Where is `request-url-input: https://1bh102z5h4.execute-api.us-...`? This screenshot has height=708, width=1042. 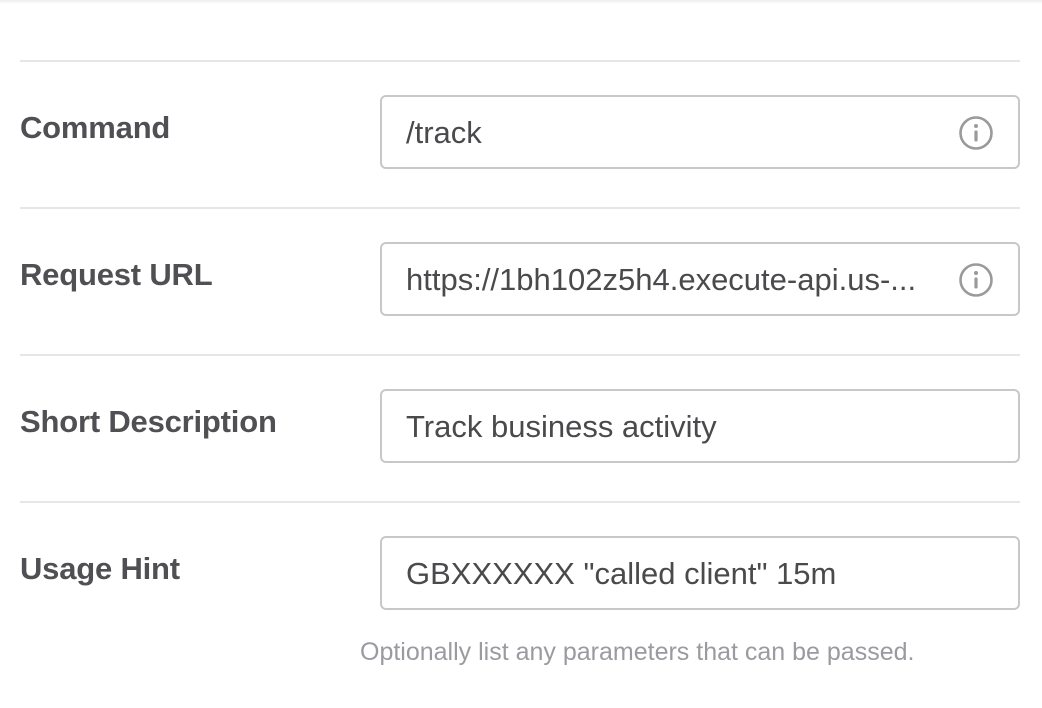
request-url-input: https://1bh102z5h4.execute-api.us-... is located at coordinates (700, 279).